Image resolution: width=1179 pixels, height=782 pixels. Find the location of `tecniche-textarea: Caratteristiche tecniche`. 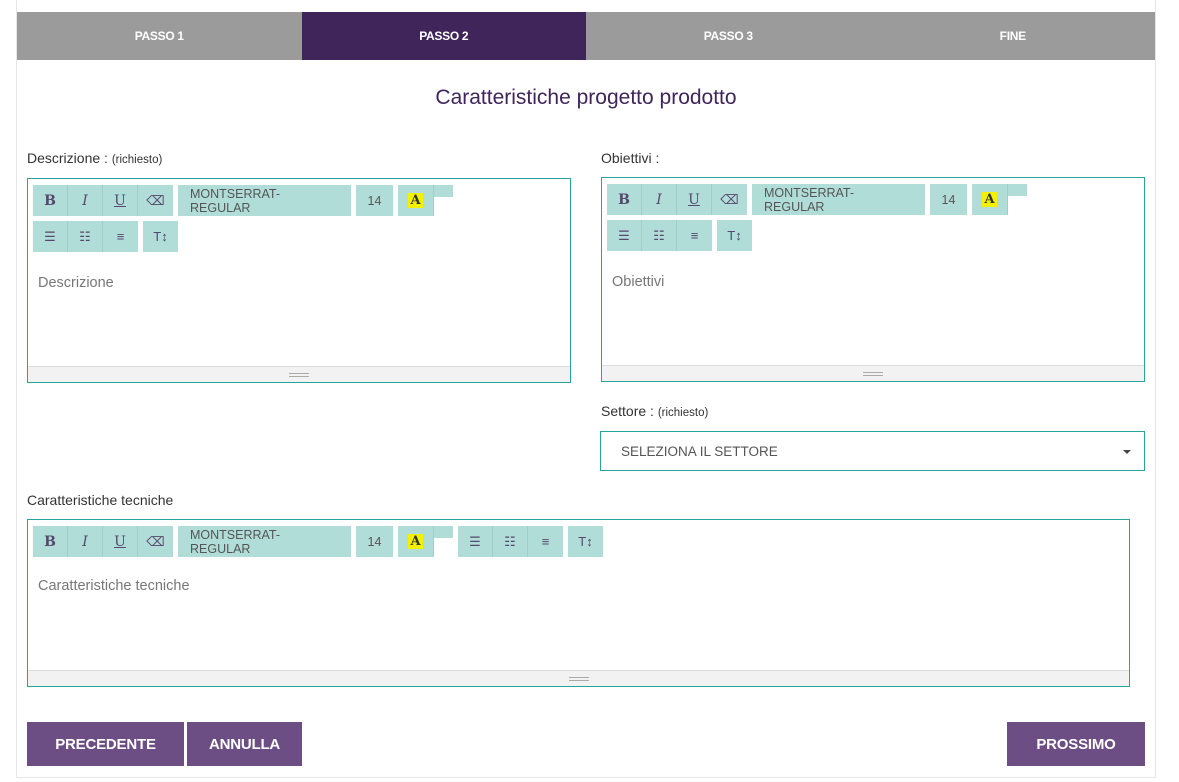

tecniche-textarea: Caratteristiche tecniche is located at coordinates (114, 586).